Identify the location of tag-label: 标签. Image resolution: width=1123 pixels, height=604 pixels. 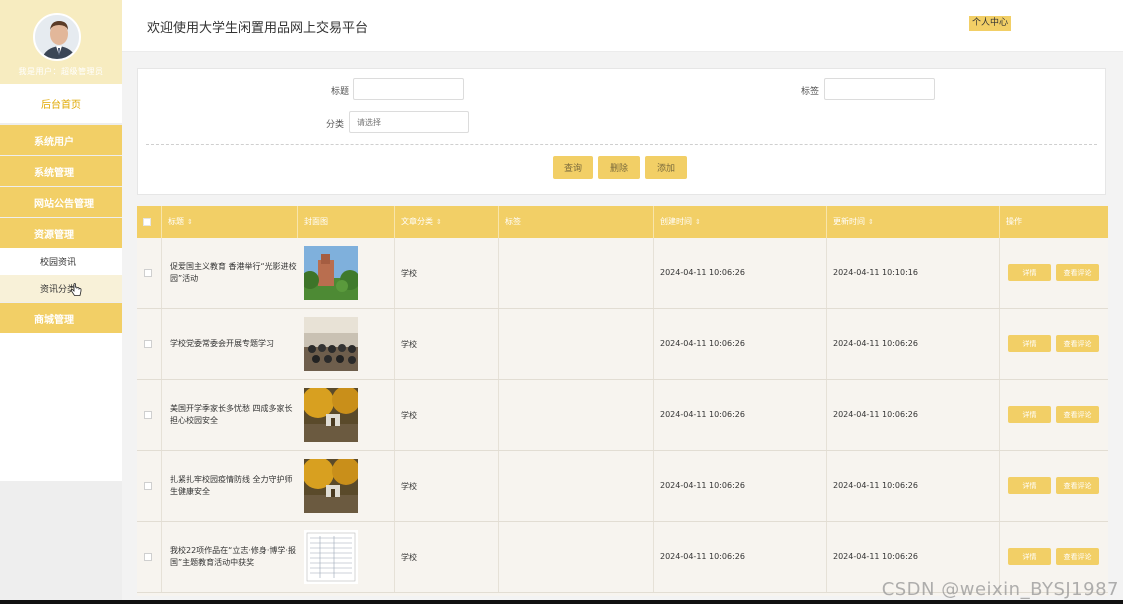
(810, 92).